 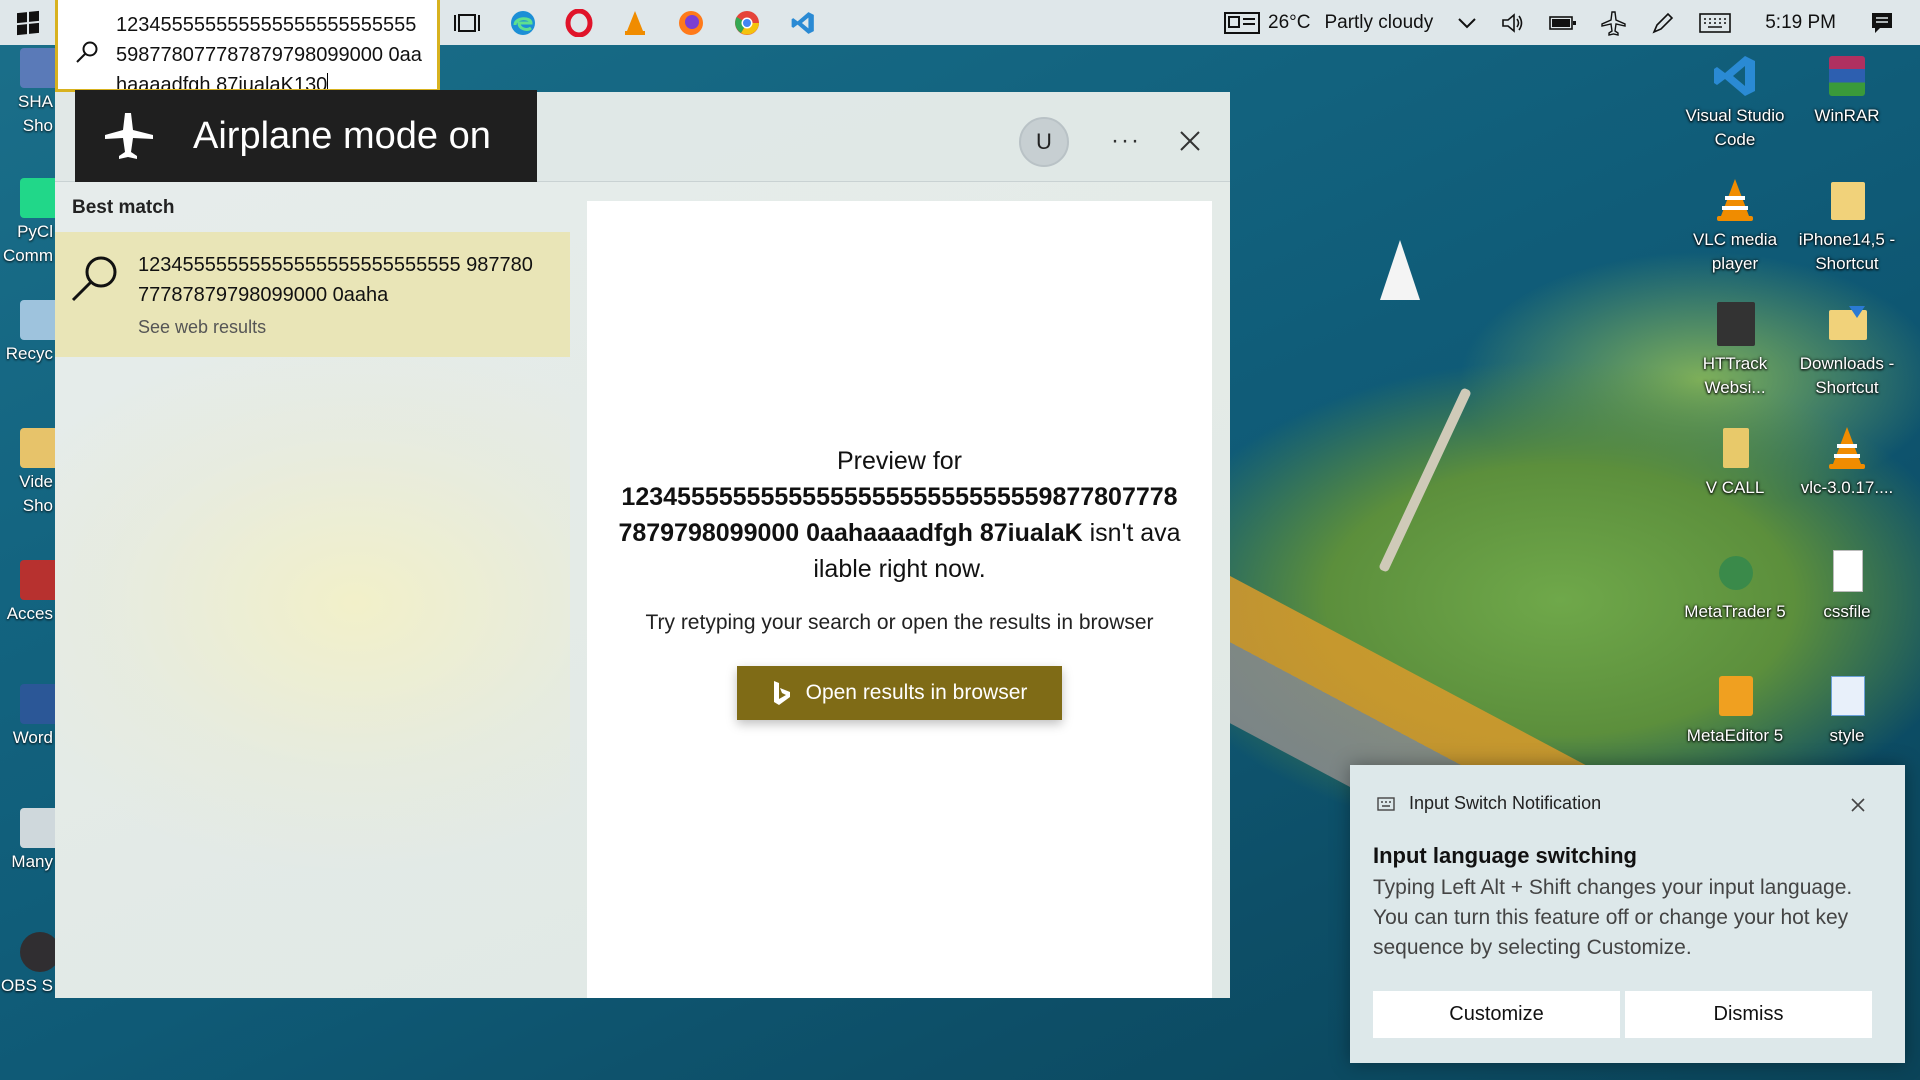 I want to click on desktop-icon-video: Vide Sho, so click(x=27, y=473).